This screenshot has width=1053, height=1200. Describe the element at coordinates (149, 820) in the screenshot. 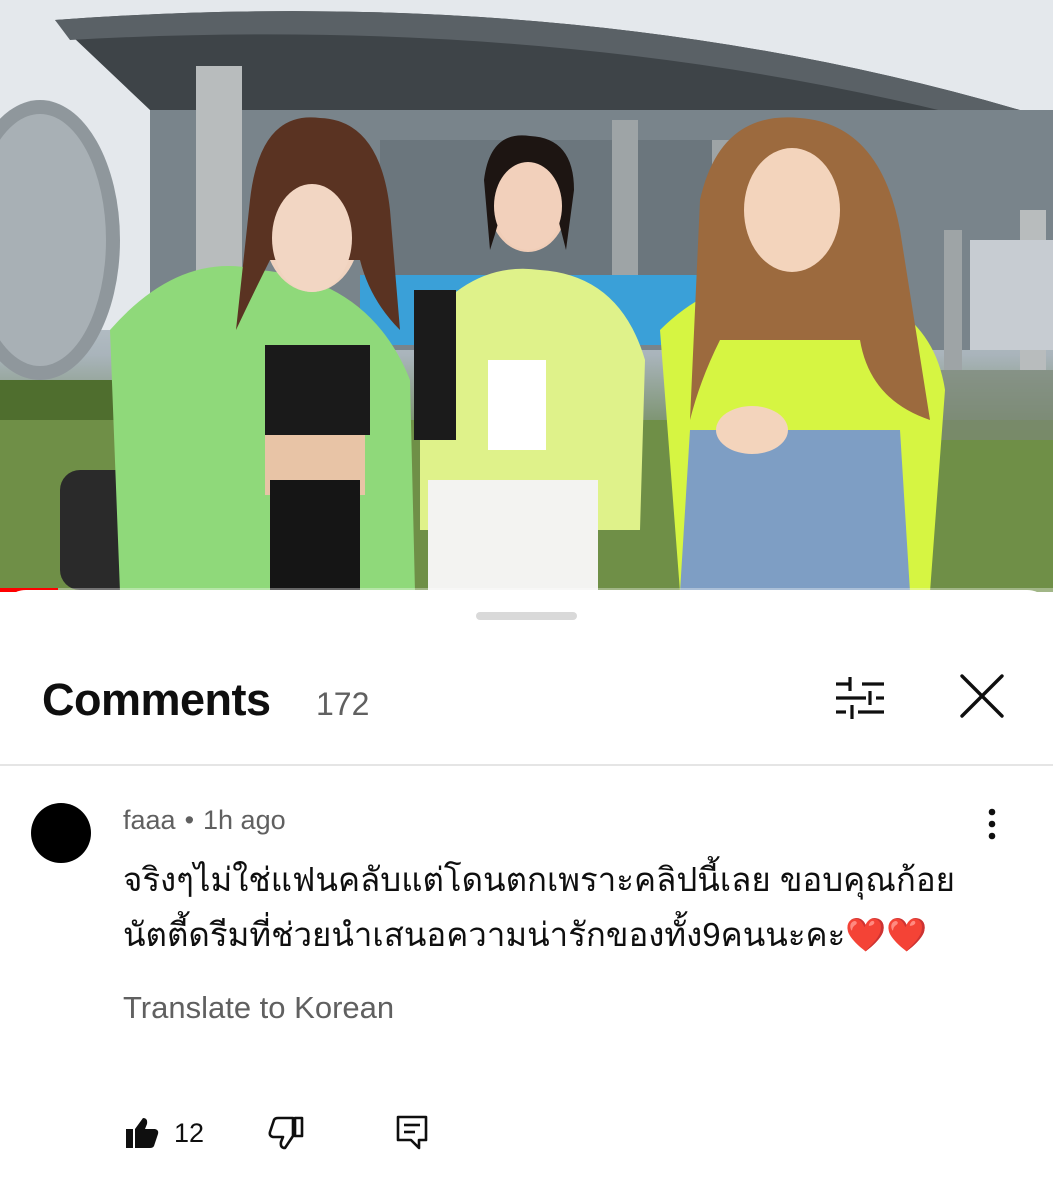

I see `comment-author: faaa` at that location.